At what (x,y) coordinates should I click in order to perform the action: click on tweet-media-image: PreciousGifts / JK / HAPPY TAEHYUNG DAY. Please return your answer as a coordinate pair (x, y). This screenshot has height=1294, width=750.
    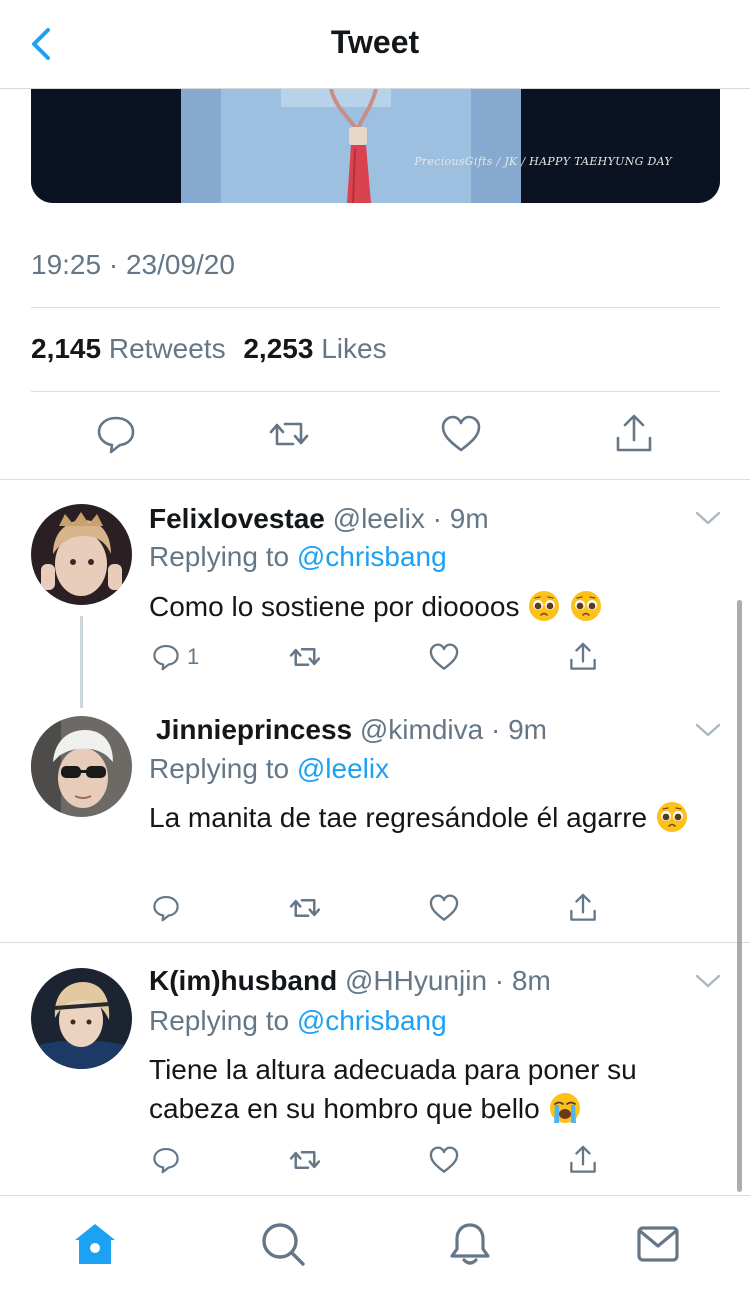
    Looking at the image, I should click on (375, 146).